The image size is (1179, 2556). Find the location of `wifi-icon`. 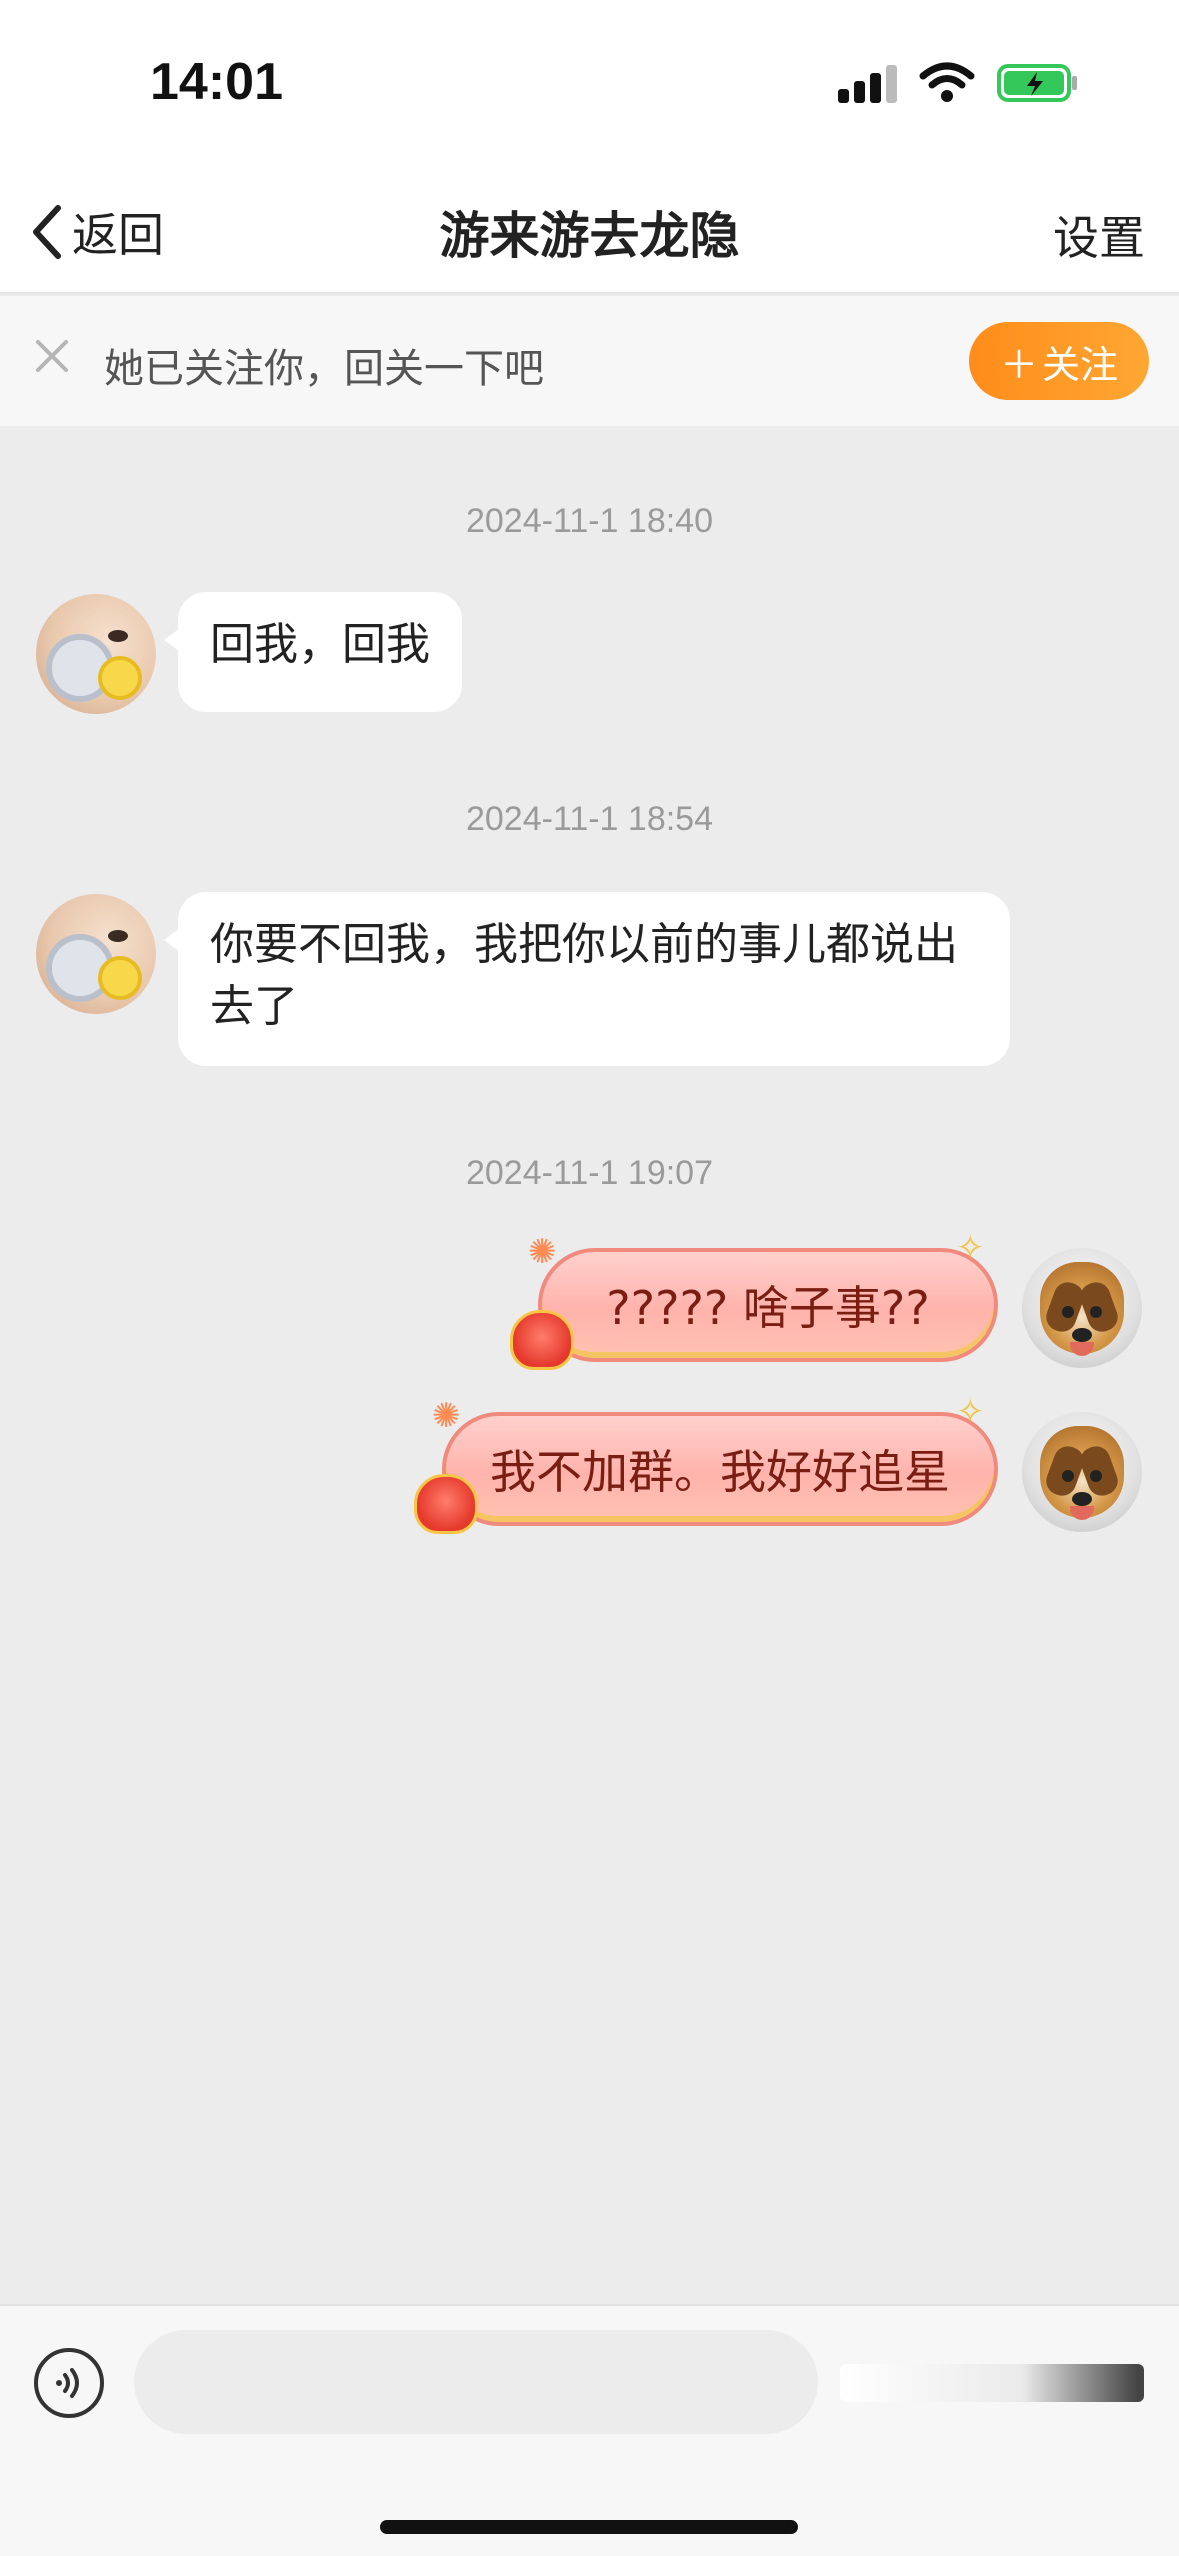

wifi-icon is located at coordinates (947, 82).